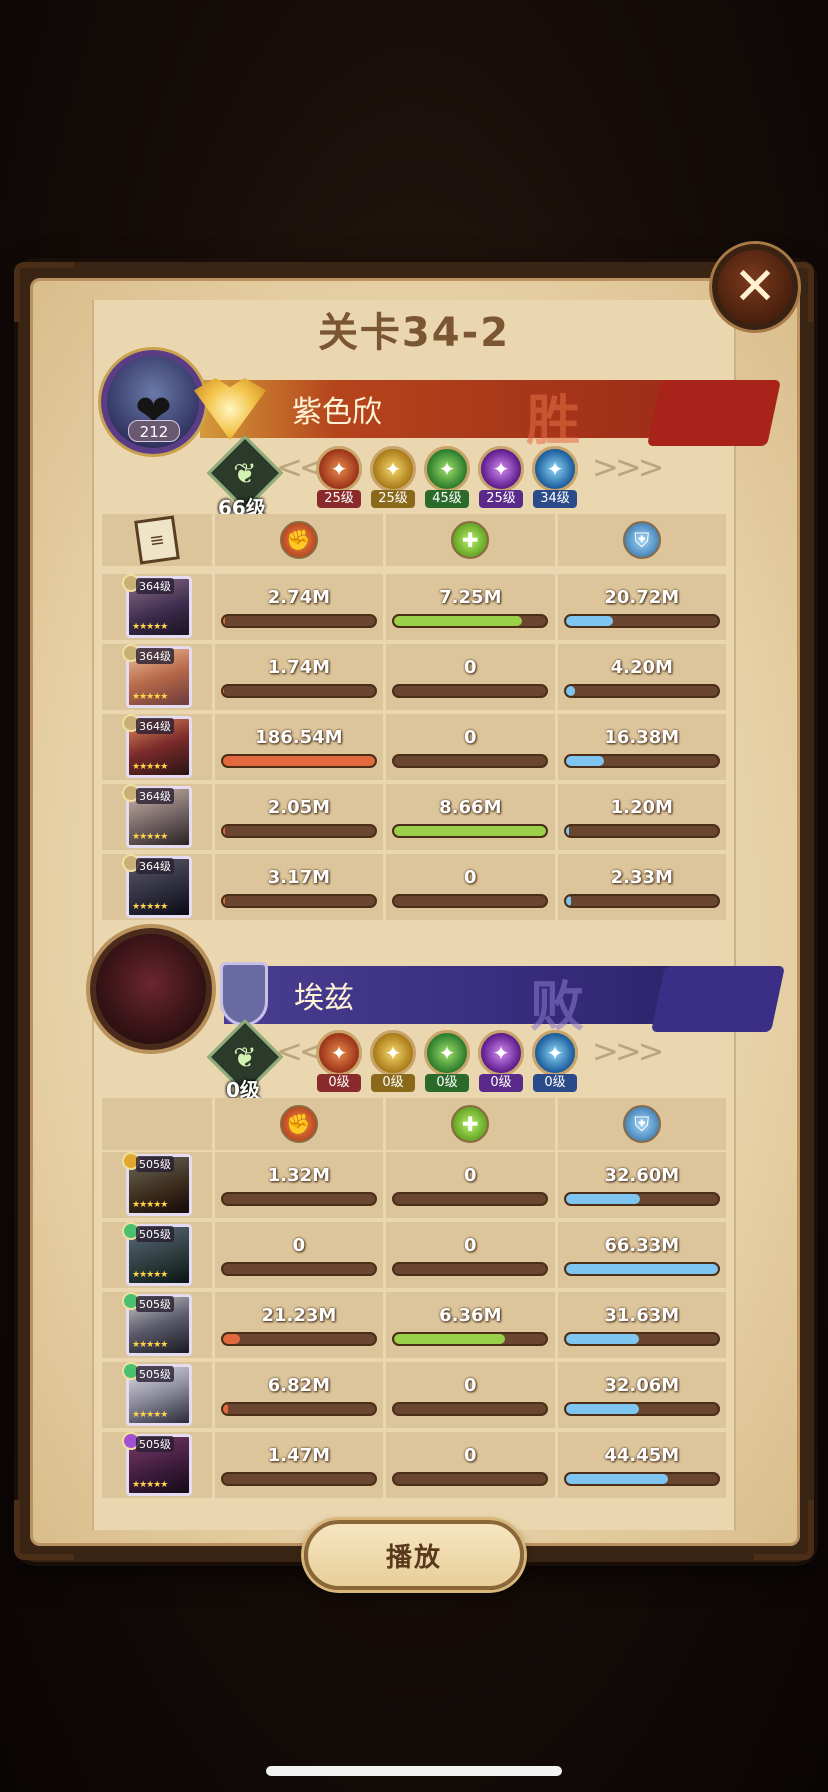  I want to click on def-stat-cell: 44.45M, so click(641, 1465).